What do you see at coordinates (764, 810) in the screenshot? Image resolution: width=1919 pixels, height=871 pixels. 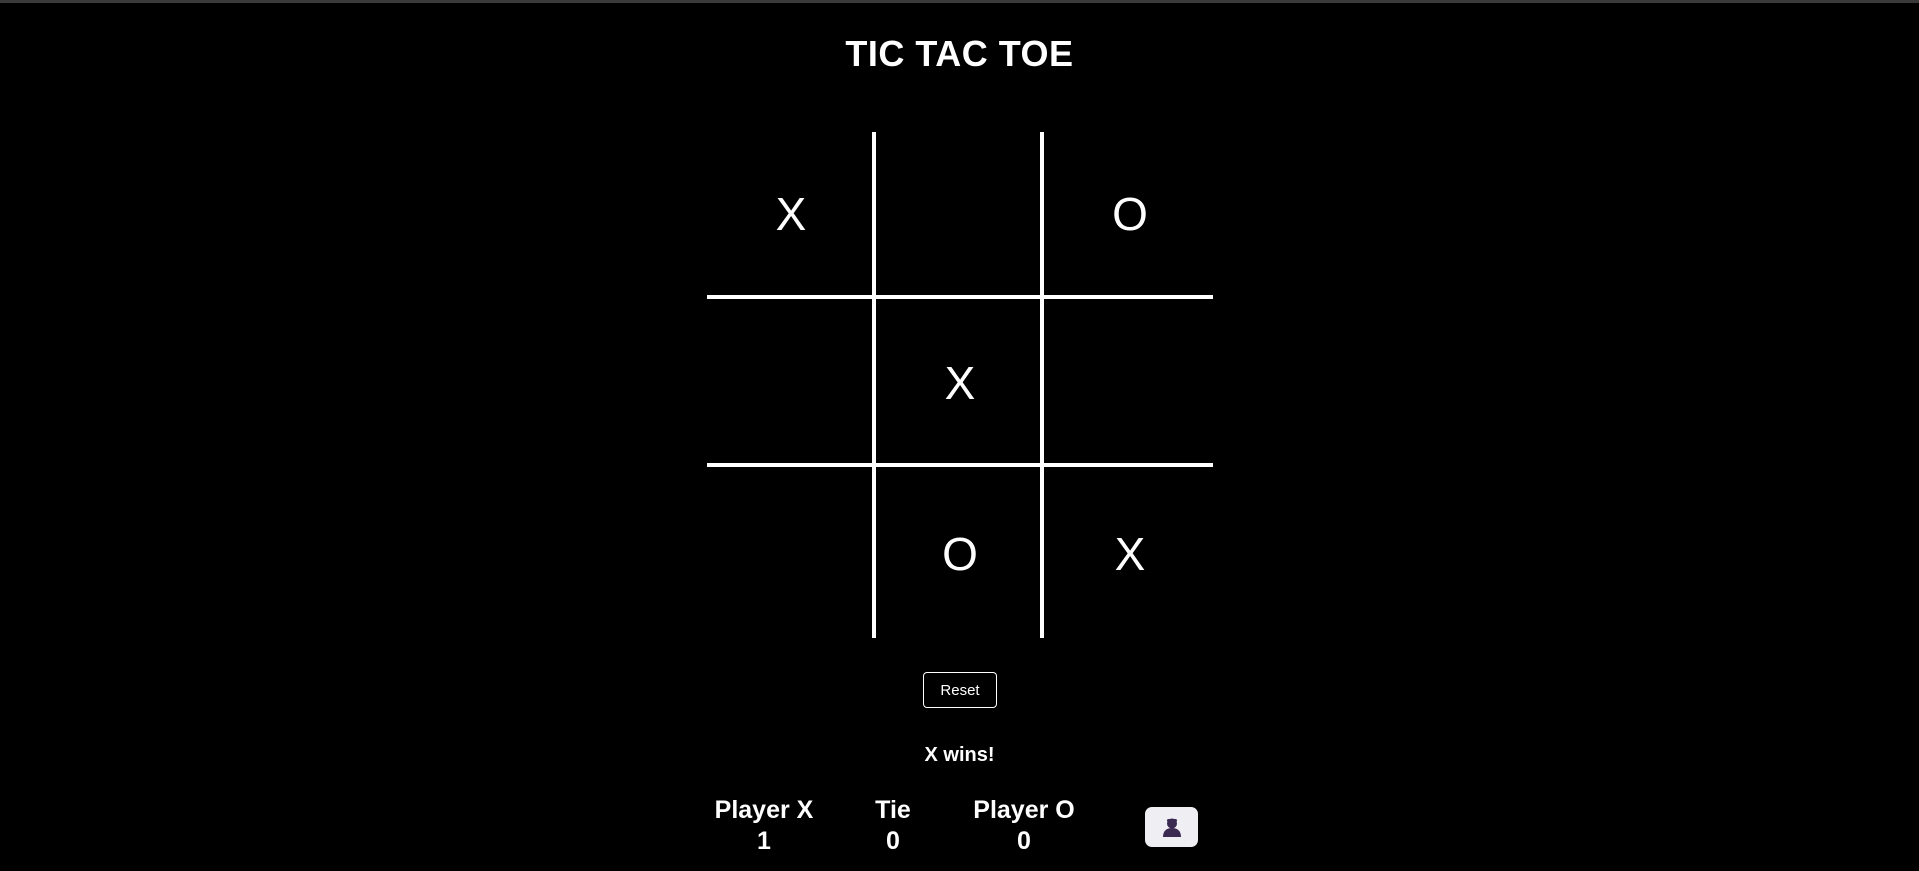 I see `score-player-x-label: Player X` at bounding box center [764, 810].